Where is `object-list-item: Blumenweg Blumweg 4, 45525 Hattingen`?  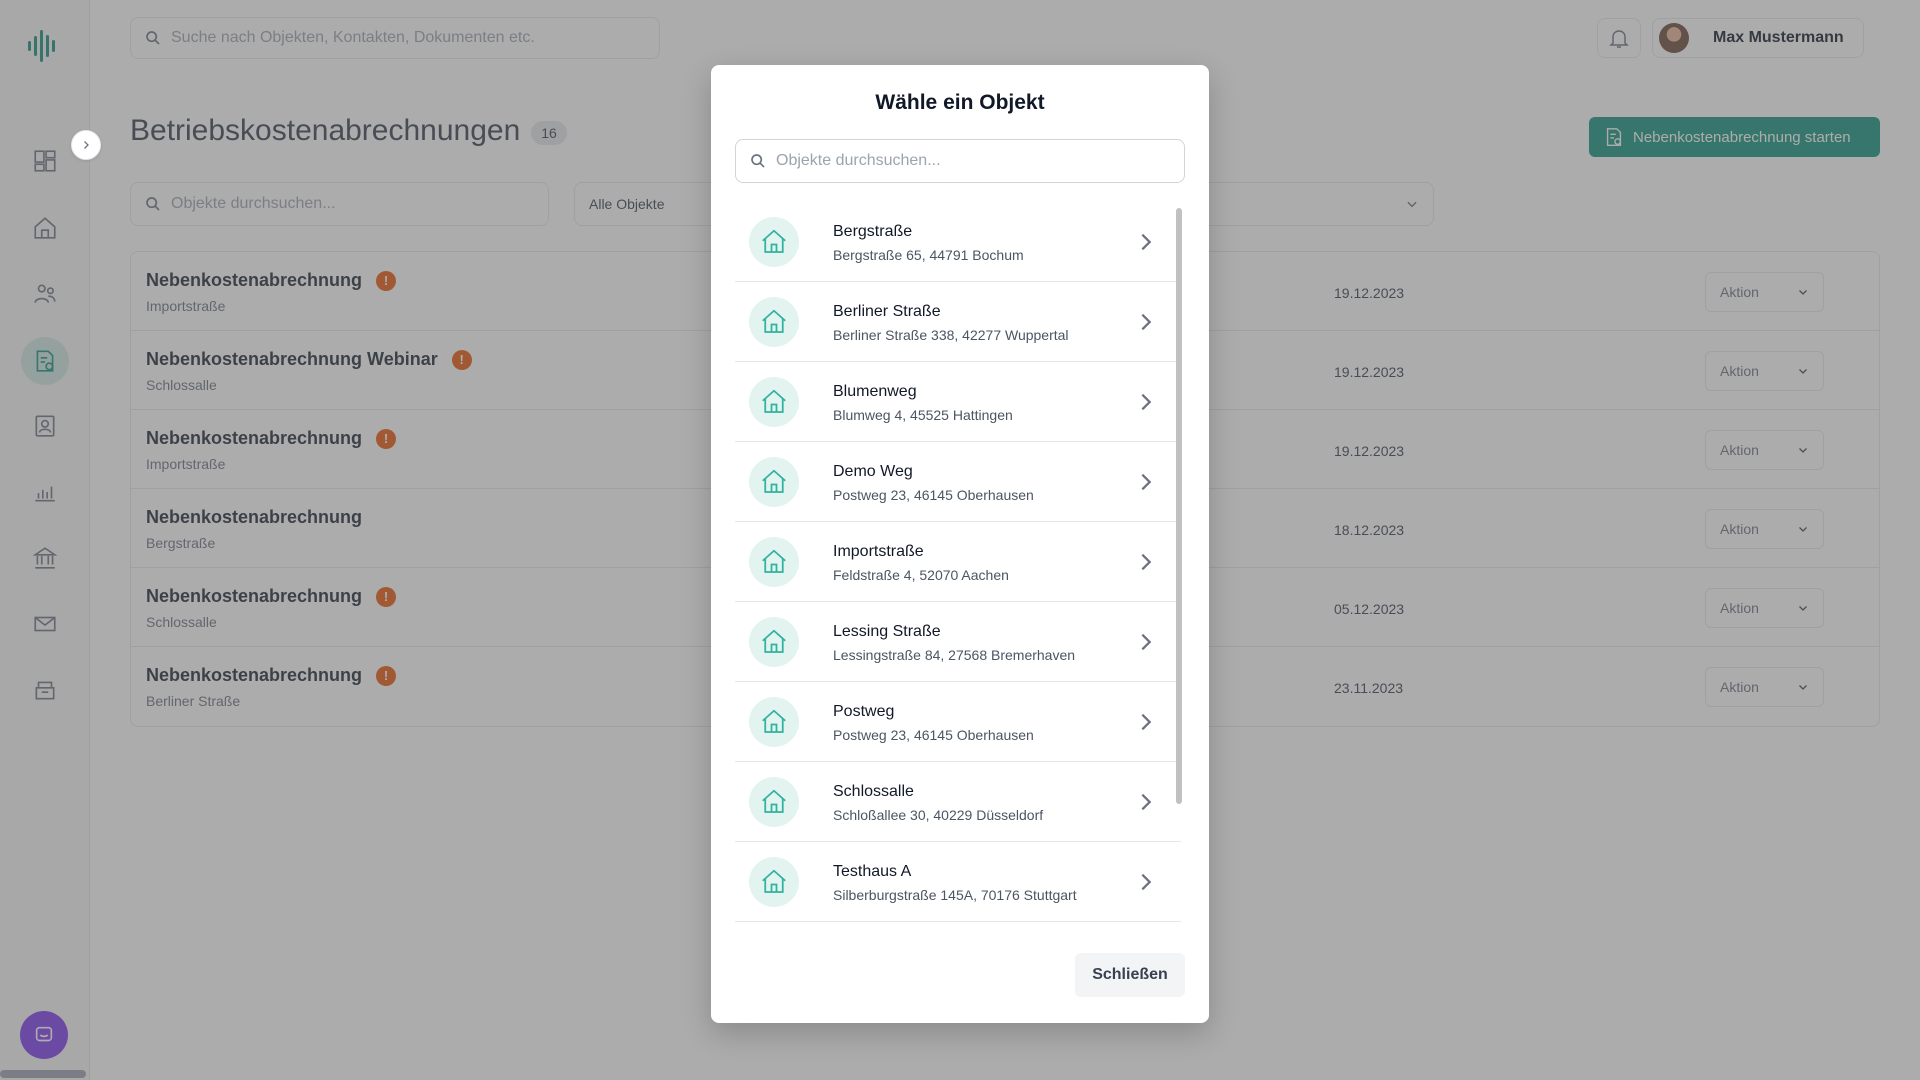
object-list-item: Blumenweg Blumweg 4, 45525 Hattingen is located at coordinates (958, 402).